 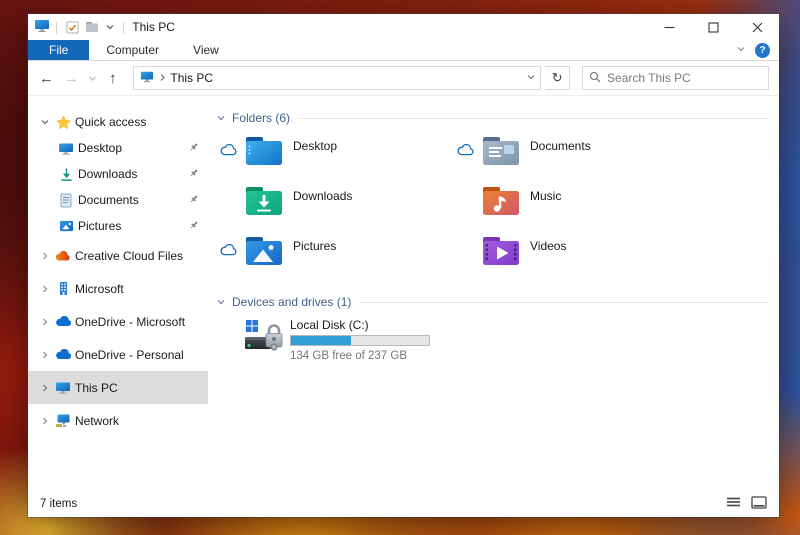 I want to click on sidebar-item-desktop: Desktop, so click(x=118, y=148).